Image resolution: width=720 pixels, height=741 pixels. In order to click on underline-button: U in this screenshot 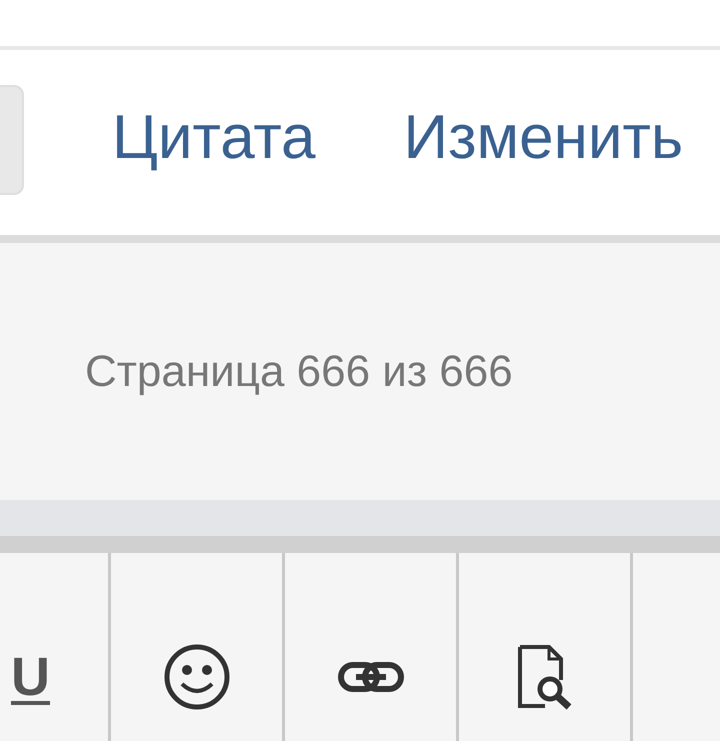, I will do `click(30, 677)`.